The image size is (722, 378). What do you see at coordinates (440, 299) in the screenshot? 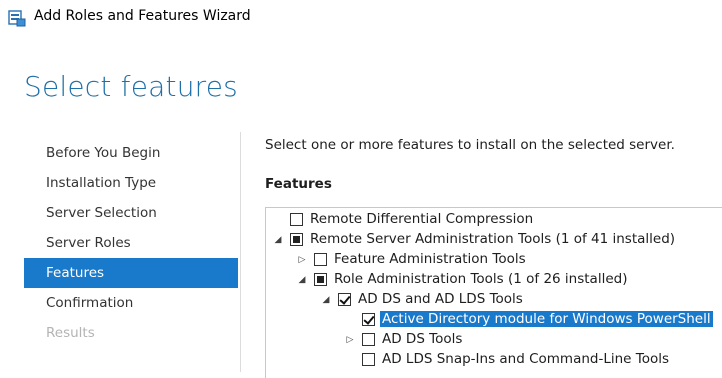
I see `feature-label: AD DS and AD LDS Tools` at bounding box center [440, 299].